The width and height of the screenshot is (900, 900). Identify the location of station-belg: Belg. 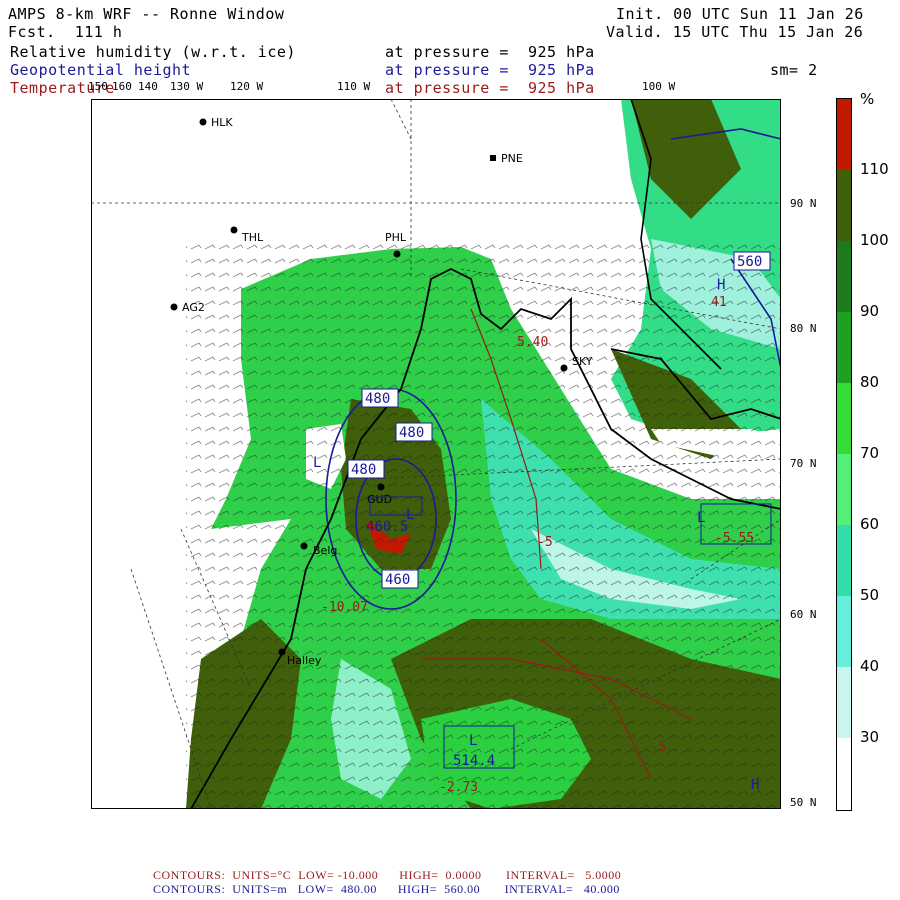
(325, 550).